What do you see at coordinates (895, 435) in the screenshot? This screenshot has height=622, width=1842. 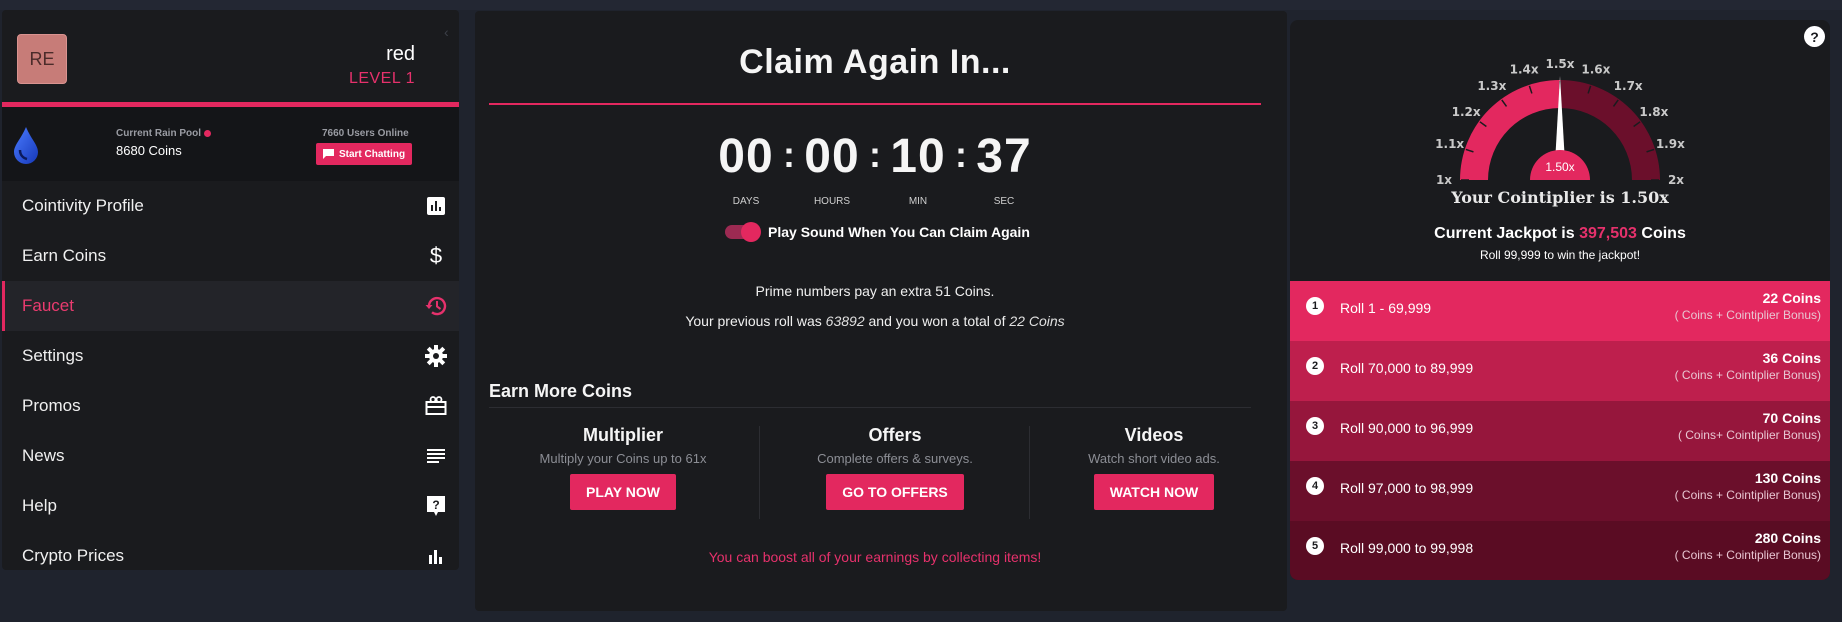 I see `offer-title: Offers` at bounding box center [895, 435].